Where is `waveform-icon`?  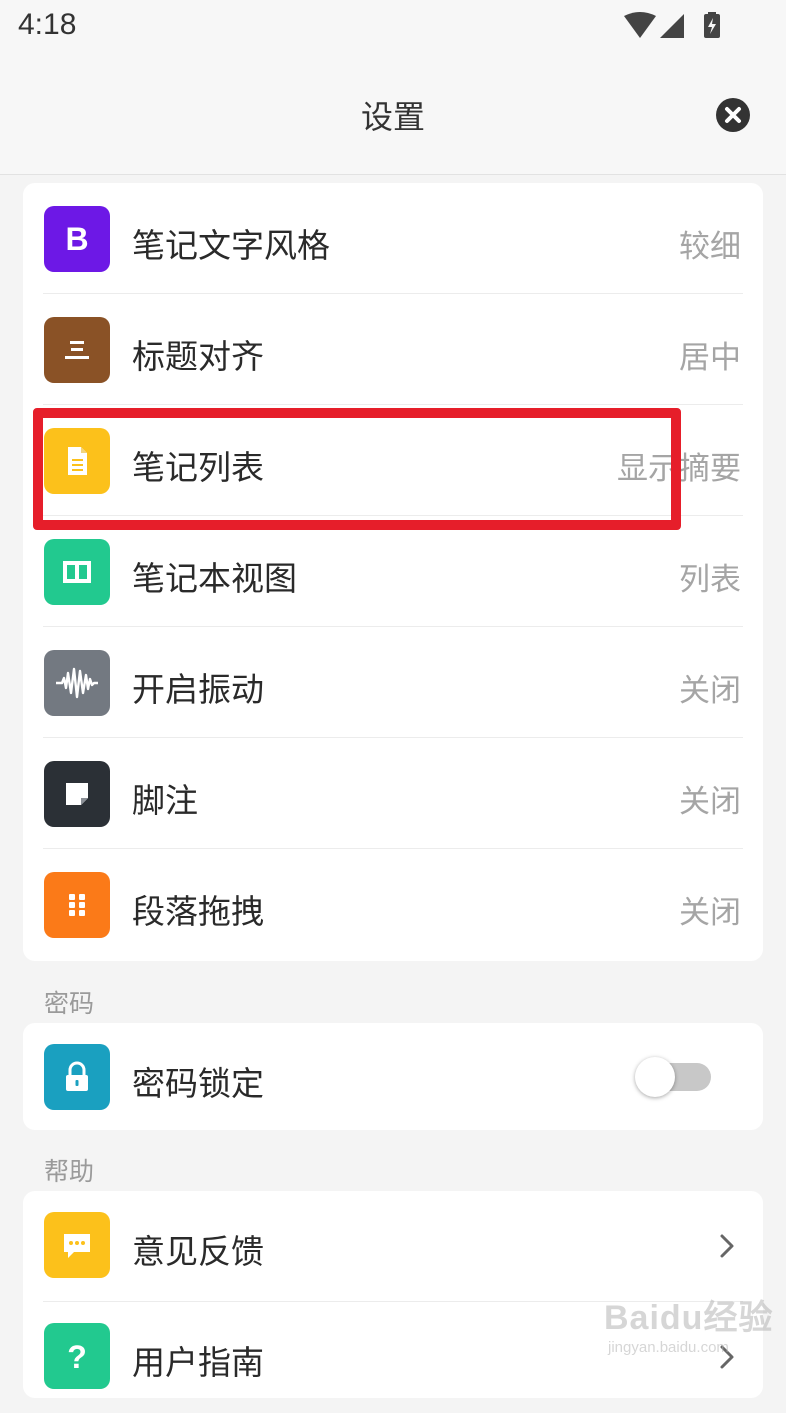
waveform-icon is located at coordinates (77, 683).